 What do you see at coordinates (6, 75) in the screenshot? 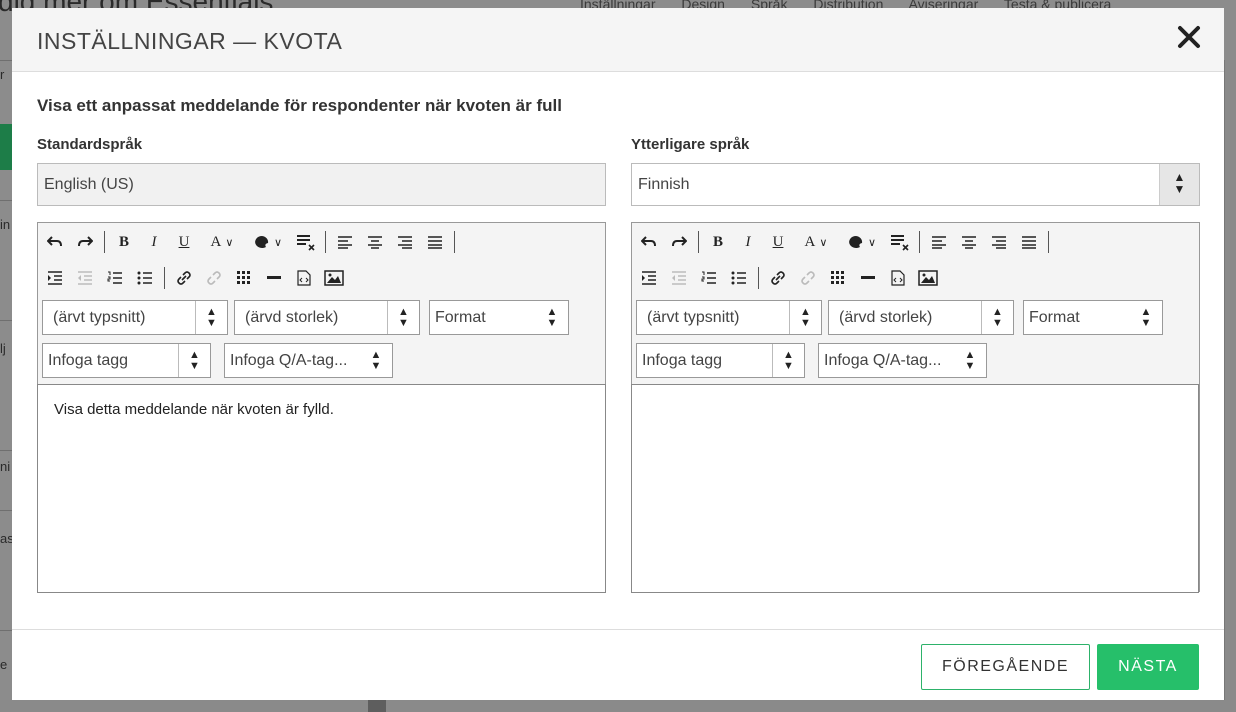
I see `bg-row: r` at bounding box center [6, 75].